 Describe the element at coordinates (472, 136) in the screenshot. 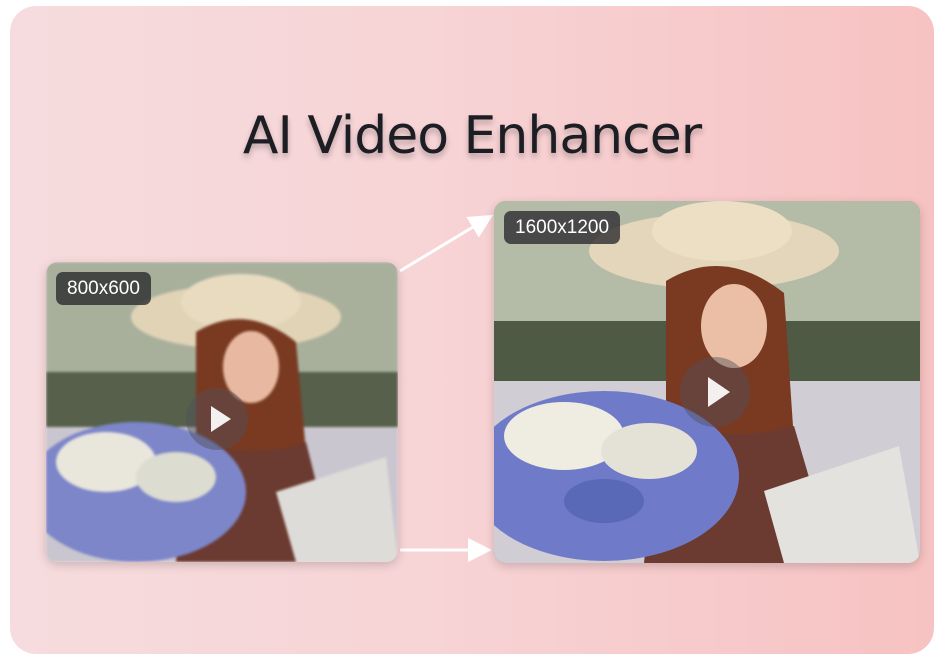

I see `page-title: AI Video Enhancer` at that location.